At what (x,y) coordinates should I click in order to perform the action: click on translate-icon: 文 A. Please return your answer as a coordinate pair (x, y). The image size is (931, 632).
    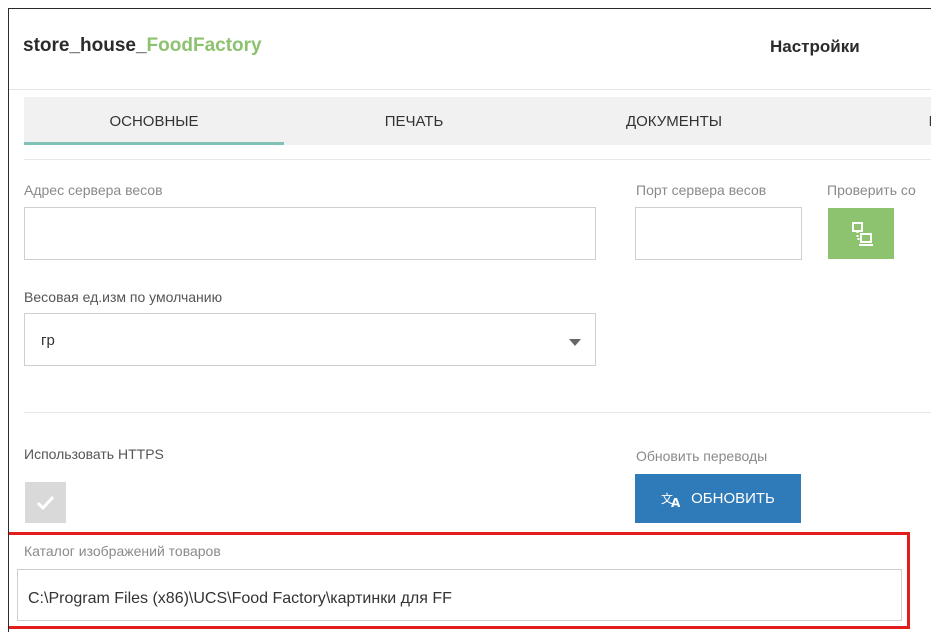
    Looking at the image, I should click on (671, 499).